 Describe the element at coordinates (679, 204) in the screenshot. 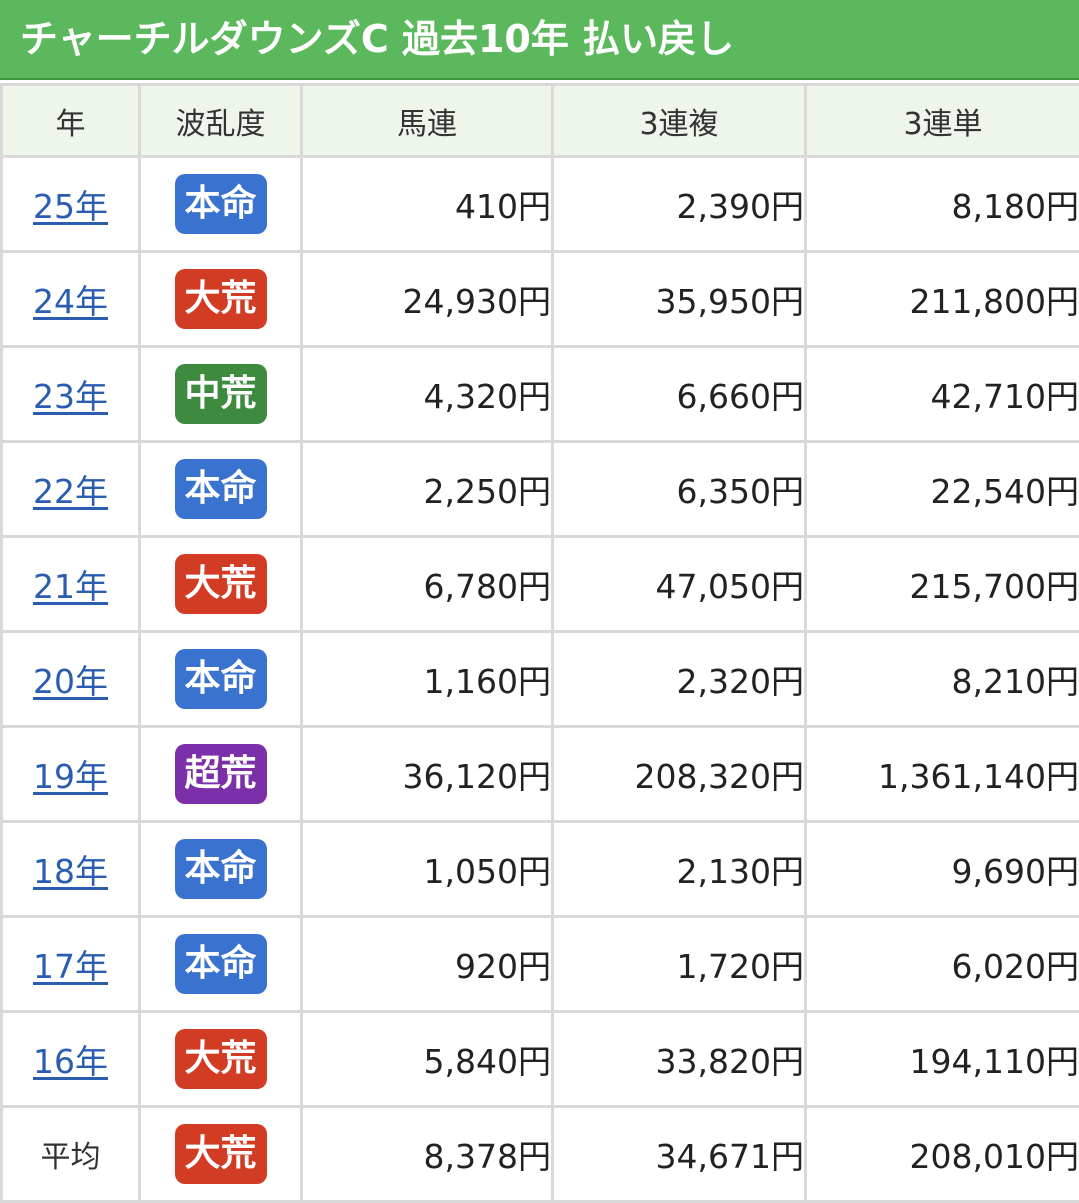

I see `sanrenpuku-cell: 2,390円` at that location.